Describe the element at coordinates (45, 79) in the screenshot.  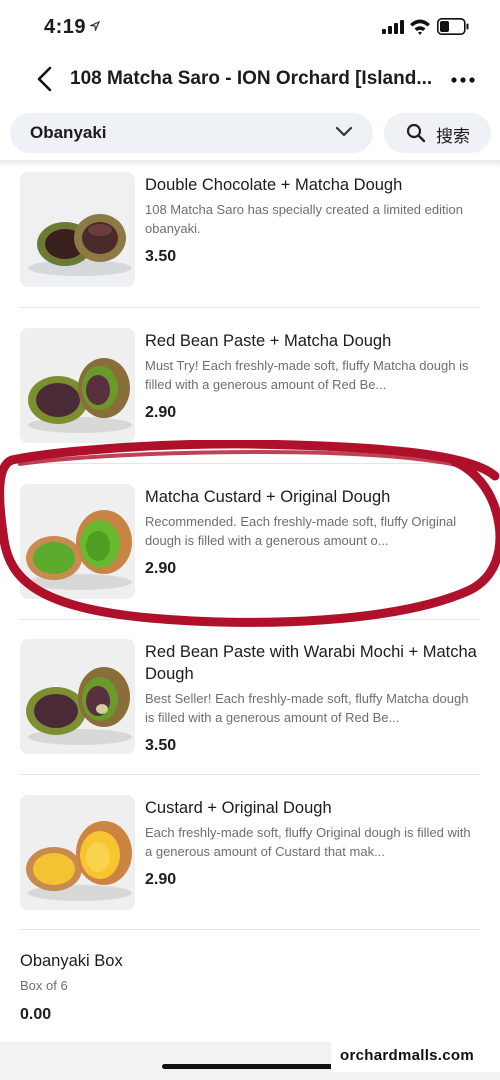
I see `back-arrow-icon` at that location.